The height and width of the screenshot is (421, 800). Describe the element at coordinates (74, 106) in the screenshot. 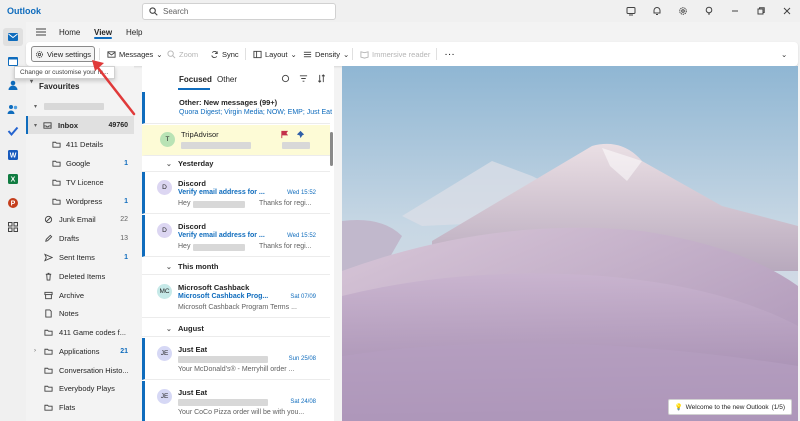

I see `redacted-account` at that location.